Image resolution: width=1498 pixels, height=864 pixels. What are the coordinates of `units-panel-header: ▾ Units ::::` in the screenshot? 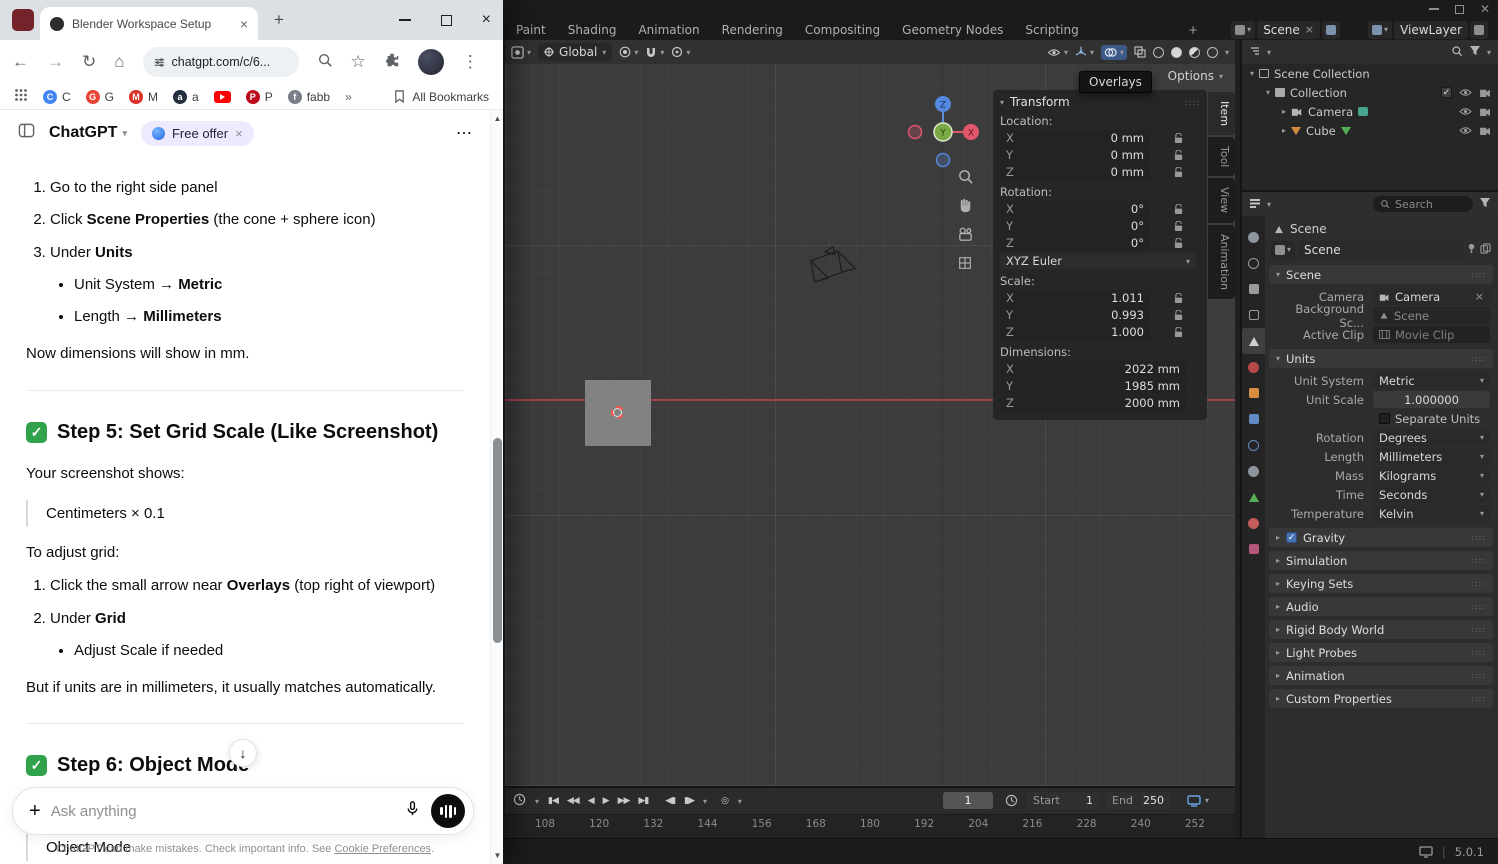 It's located at (1381, 358).